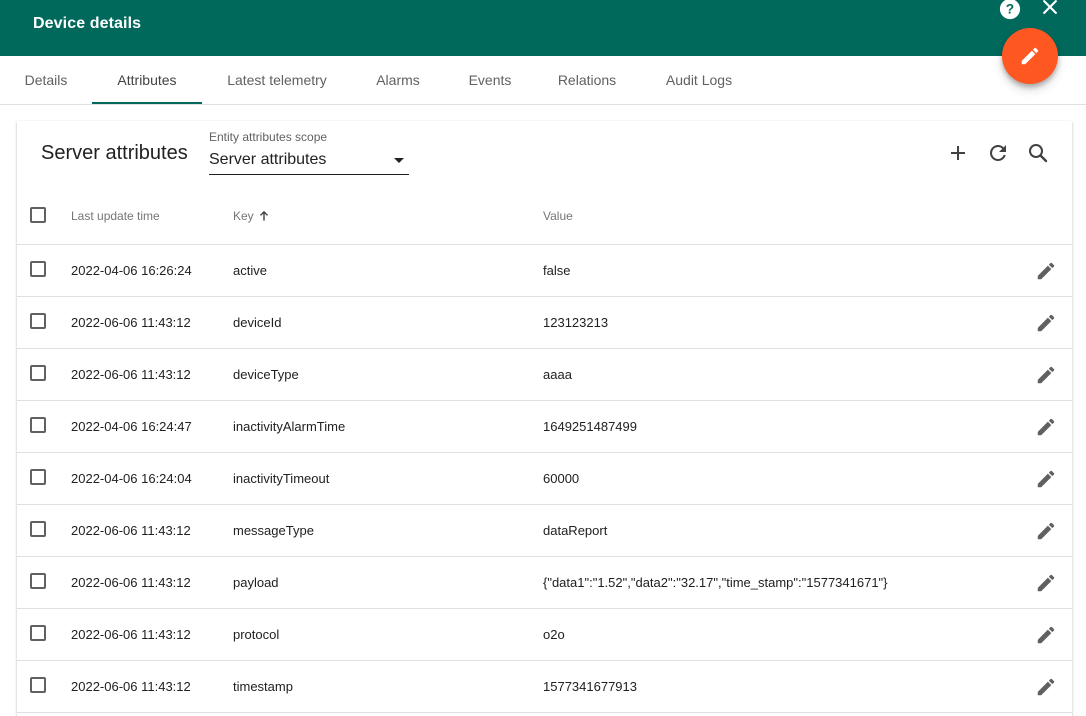 The image size is (1086, 716). Describe the element at coordinates (554, 634) in the screenshot. I see `cell-value: o2o` at that location.